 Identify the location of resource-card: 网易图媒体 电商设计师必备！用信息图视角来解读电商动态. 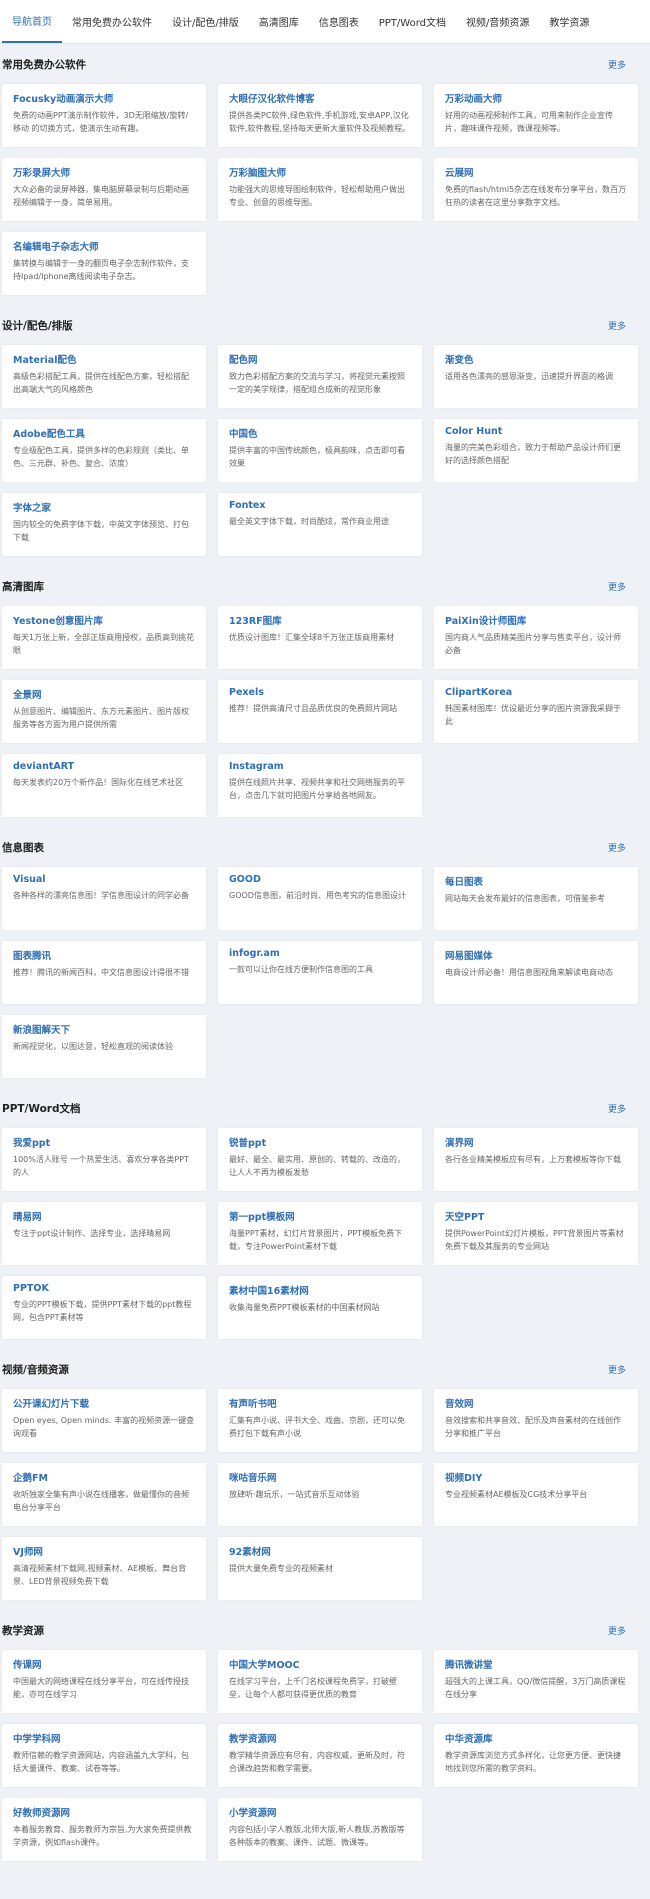
(536, 972).